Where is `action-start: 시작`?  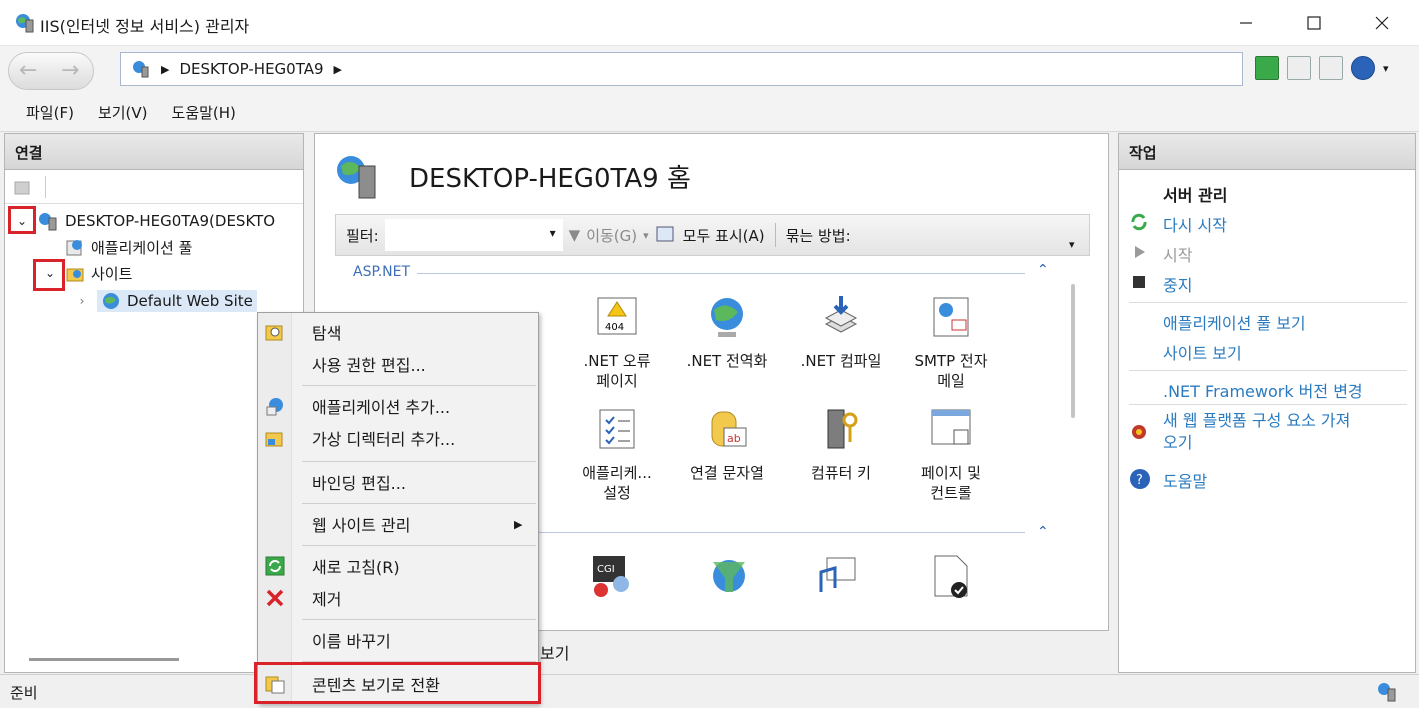 action-start: 시작 is located at coordinates (1177, 254).